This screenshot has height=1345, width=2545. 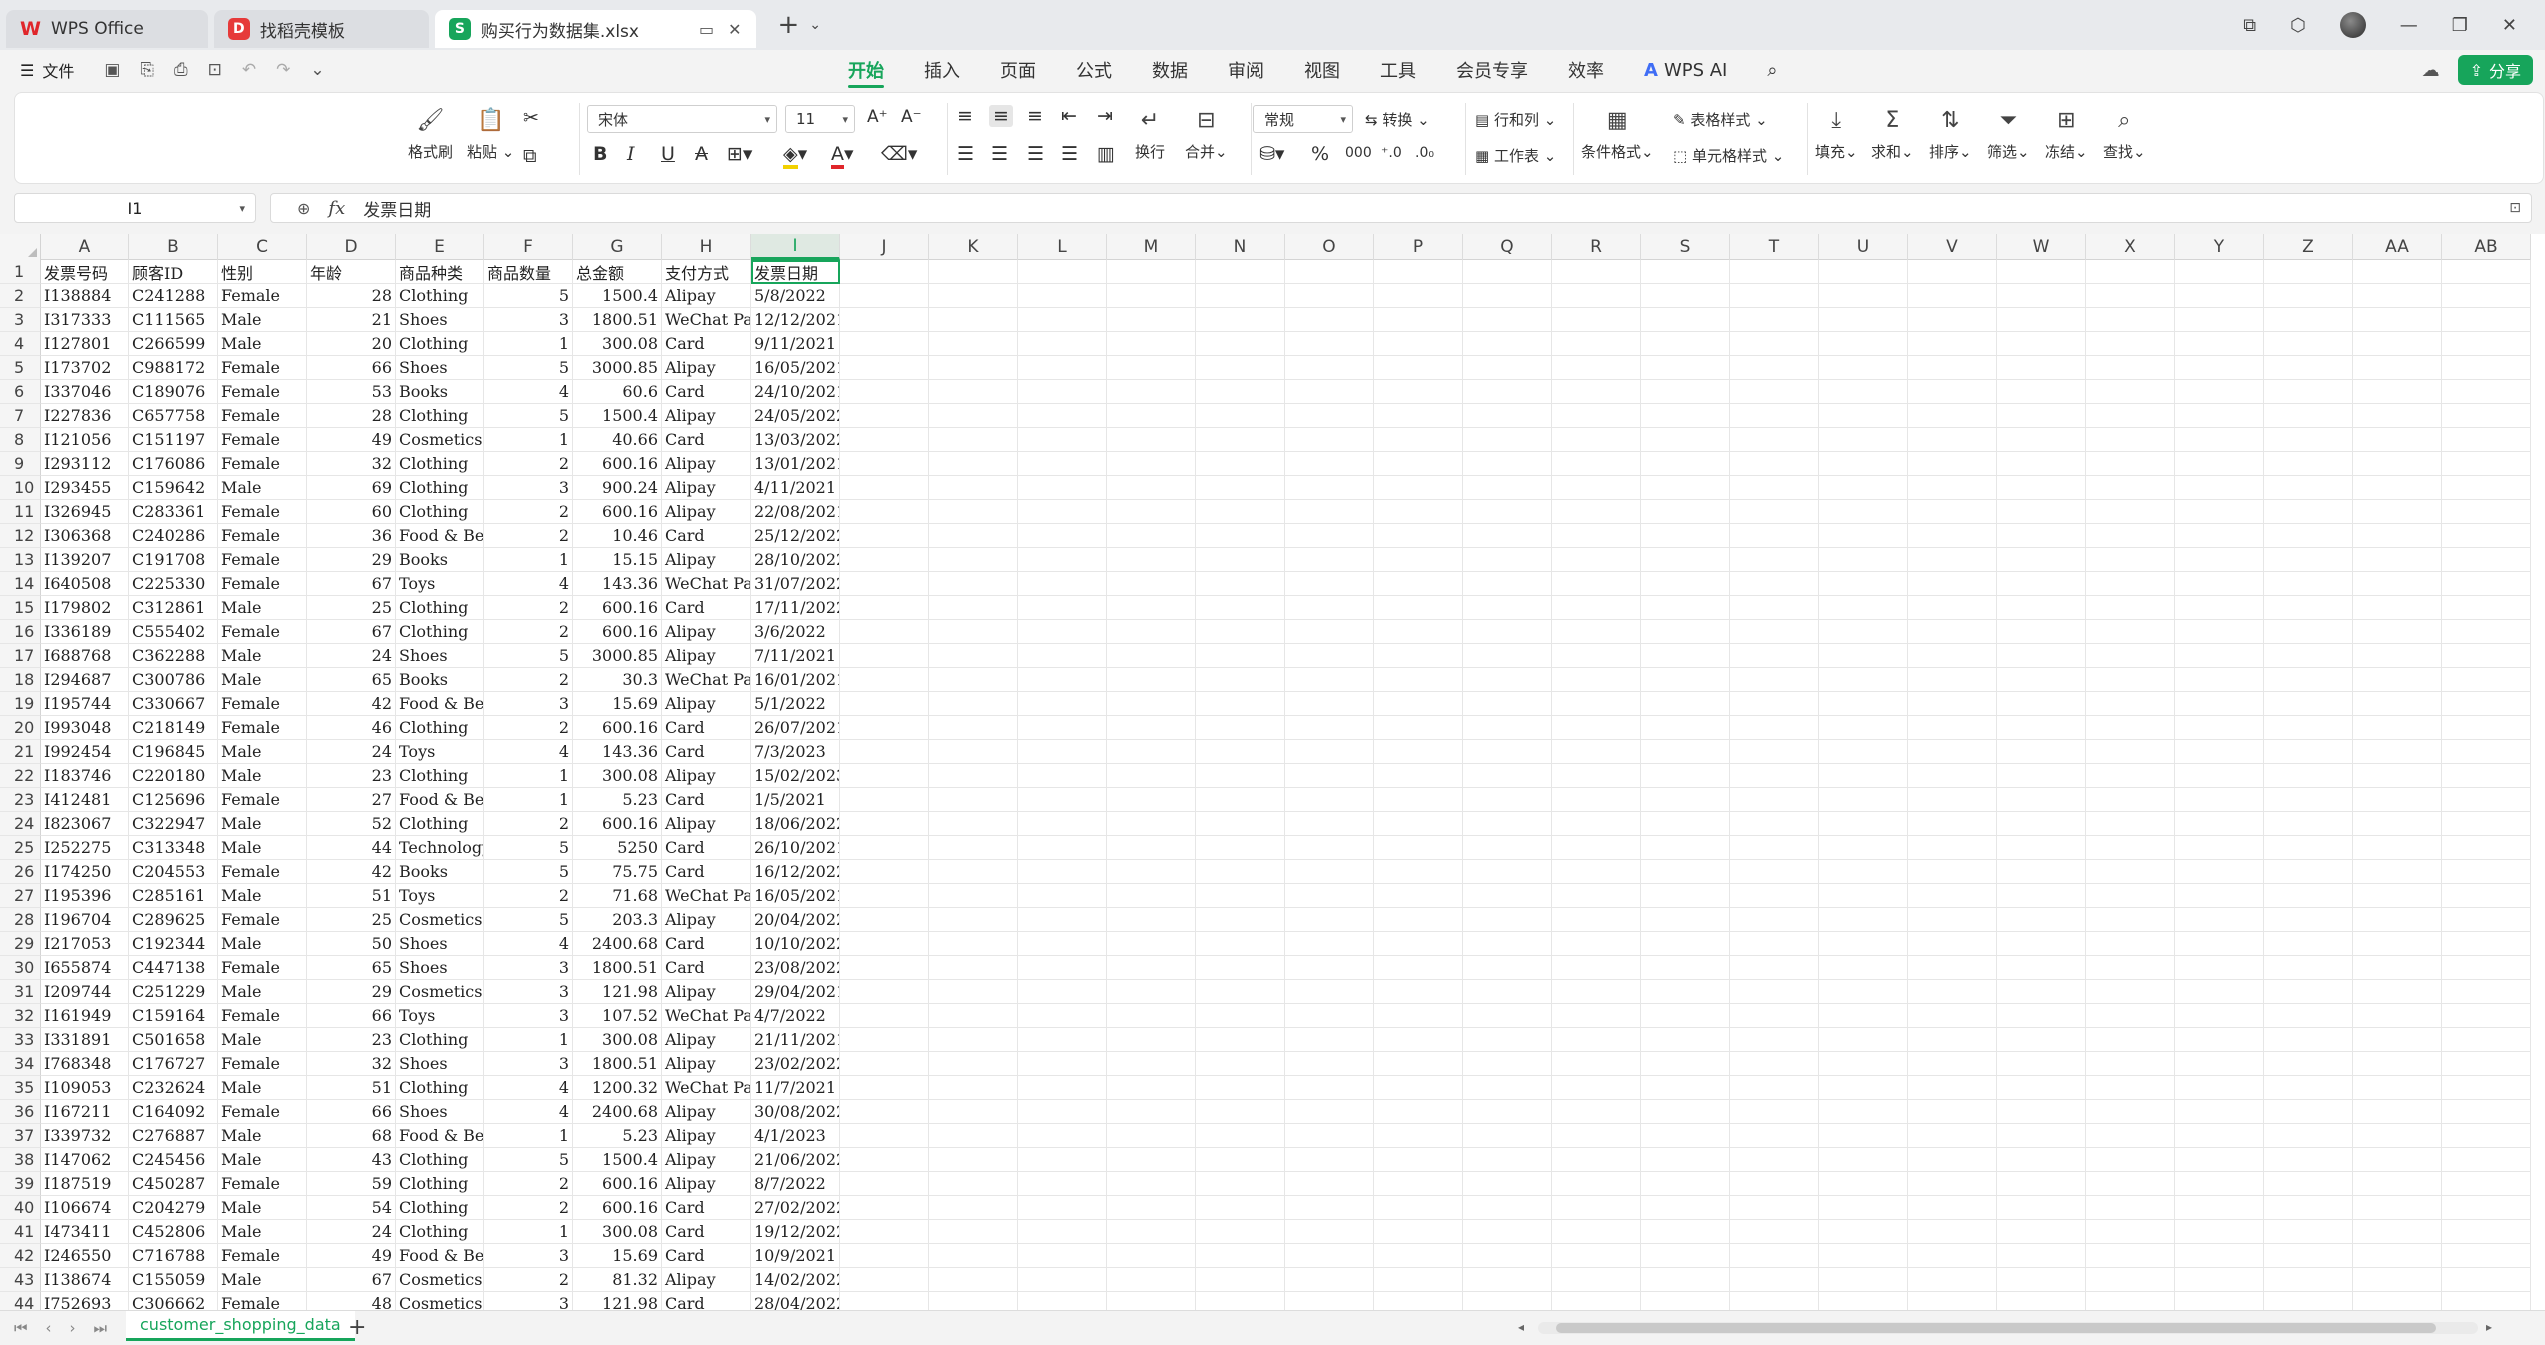 I want to click on decrease-font-icon: A⁻, so click(x=911, y=117).